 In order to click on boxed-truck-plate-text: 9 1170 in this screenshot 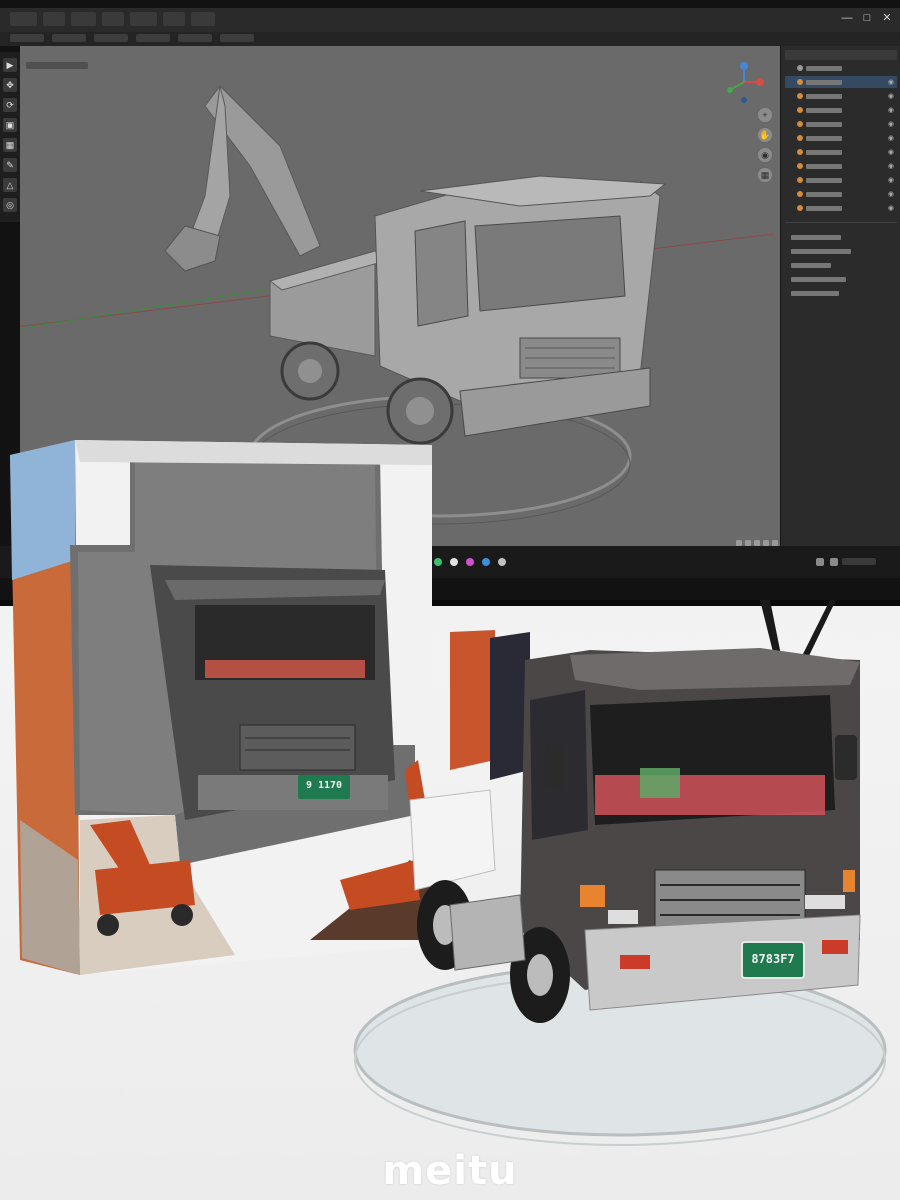, I will do `click(324, 785)`.